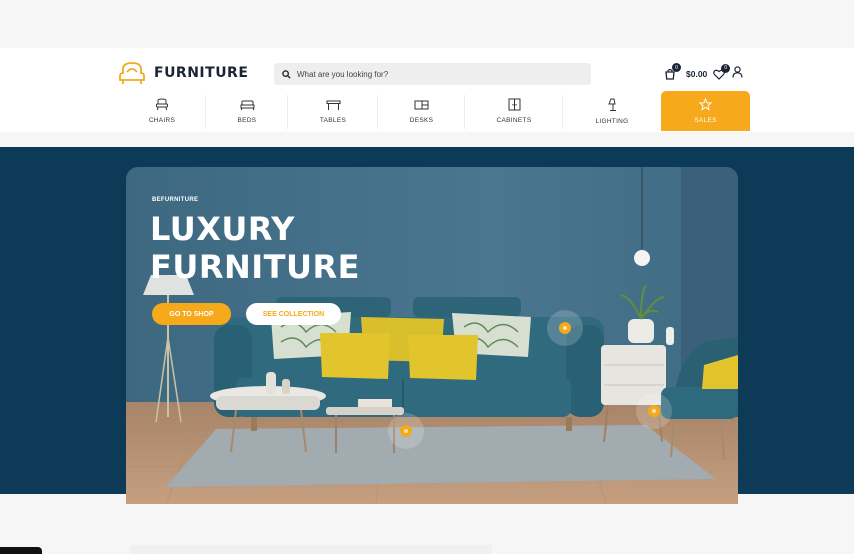 The width and height of the screenshot is (854, 554). What do you see at coordinates (333, 105) in the screenshot?
I see `table-icon` at bounding box center [333, 105].